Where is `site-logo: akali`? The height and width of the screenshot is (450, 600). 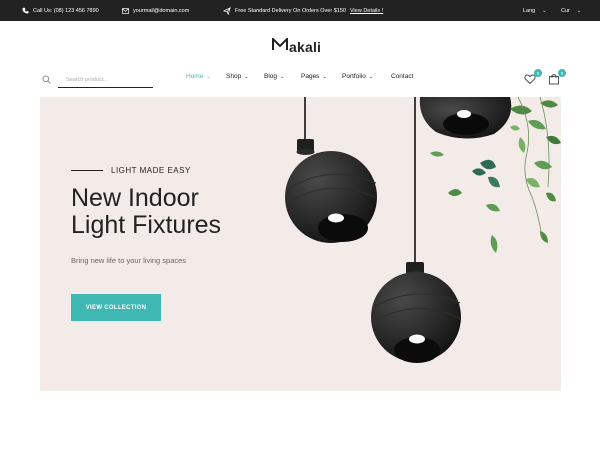
site-logo: akali is located at coordinates (297, 46).